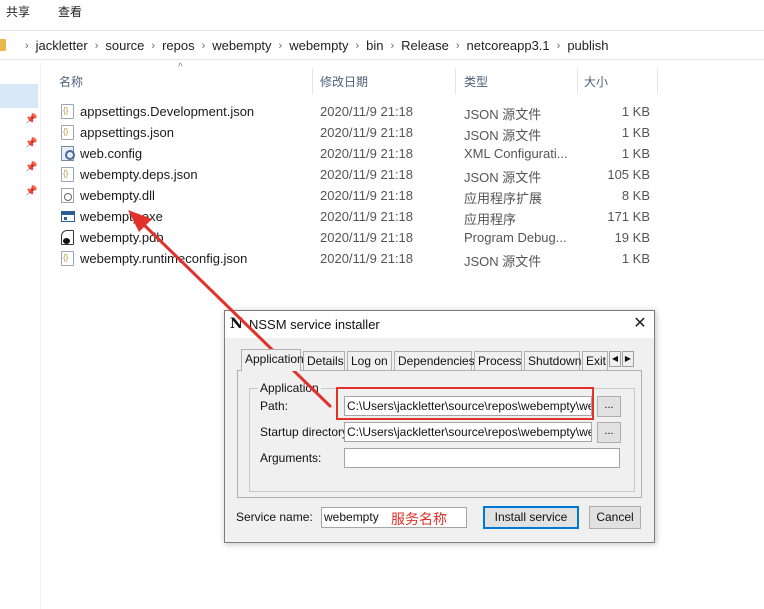 This screenshot has height=609, width=764. Describe the element at coordinates (127, 132) in the screenshot. I see `file-name: appsettings.json` at that location.